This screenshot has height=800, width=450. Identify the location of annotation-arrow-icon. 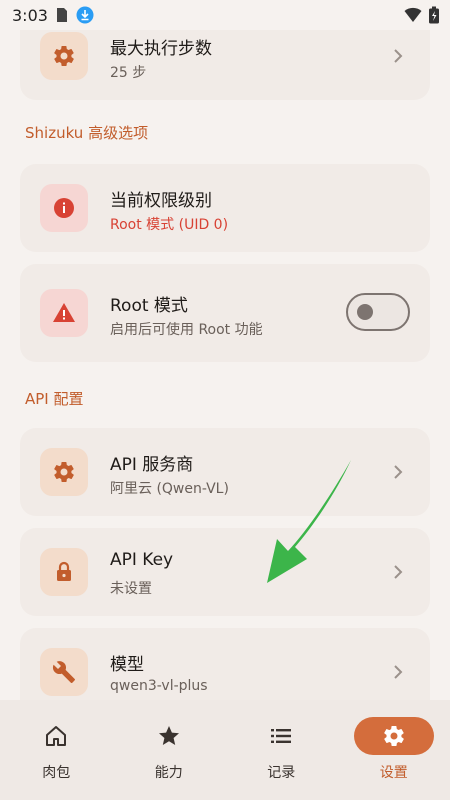
(309, 521).